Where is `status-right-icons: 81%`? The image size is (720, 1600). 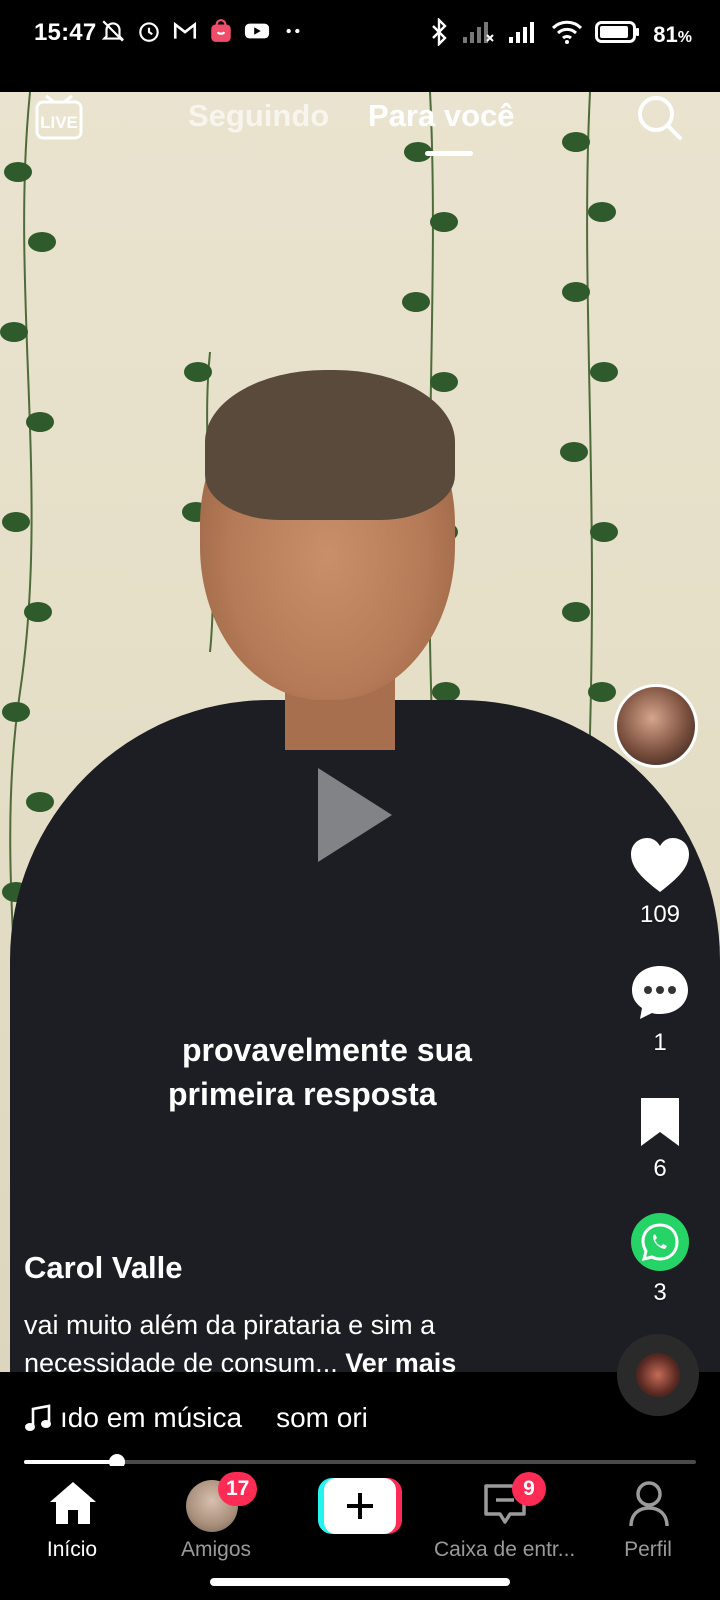 status-right-icons: 81% is located at coordinates (560, 34).